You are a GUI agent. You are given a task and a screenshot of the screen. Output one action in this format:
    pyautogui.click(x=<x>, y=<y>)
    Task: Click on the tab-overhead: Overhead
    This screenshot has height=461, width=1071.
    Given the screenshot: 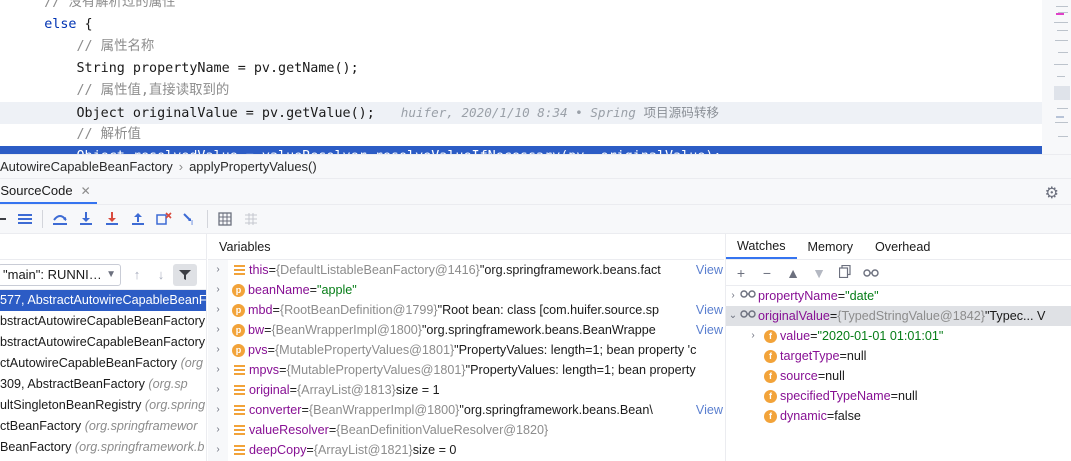 What is the action you would take?
    pyautogui.click(x=902, y=246)
    